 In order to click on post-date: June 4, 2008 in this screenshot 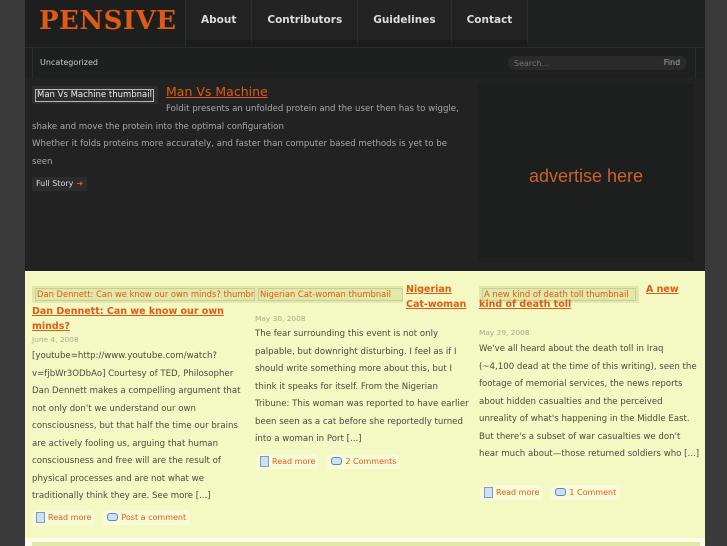, I will do `click(55, 339)`.